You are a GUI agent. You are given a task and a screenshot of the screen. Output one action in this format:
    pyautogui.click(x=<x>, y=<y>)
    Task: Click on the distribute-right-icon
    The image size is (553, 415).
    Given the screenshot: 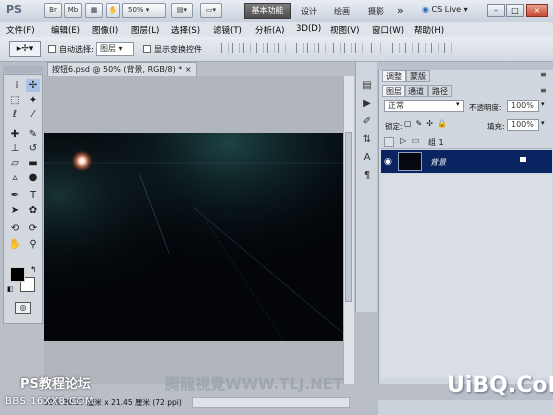 What is the action you would take?
    pyautogui.click(x=359, y=48)
    